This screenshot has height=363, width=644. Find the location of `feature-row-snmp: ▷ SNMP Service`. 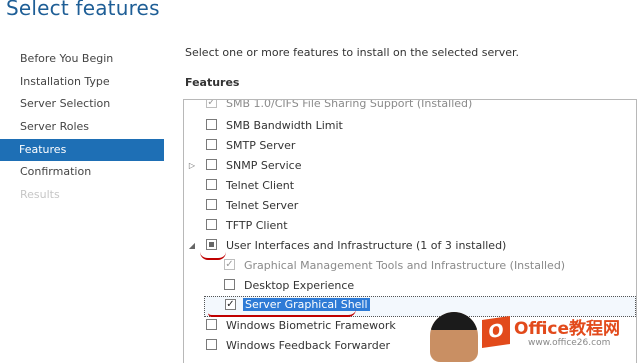

feature-row-snmp: ▷ SNMP Service is located at coordinates (404, 166).